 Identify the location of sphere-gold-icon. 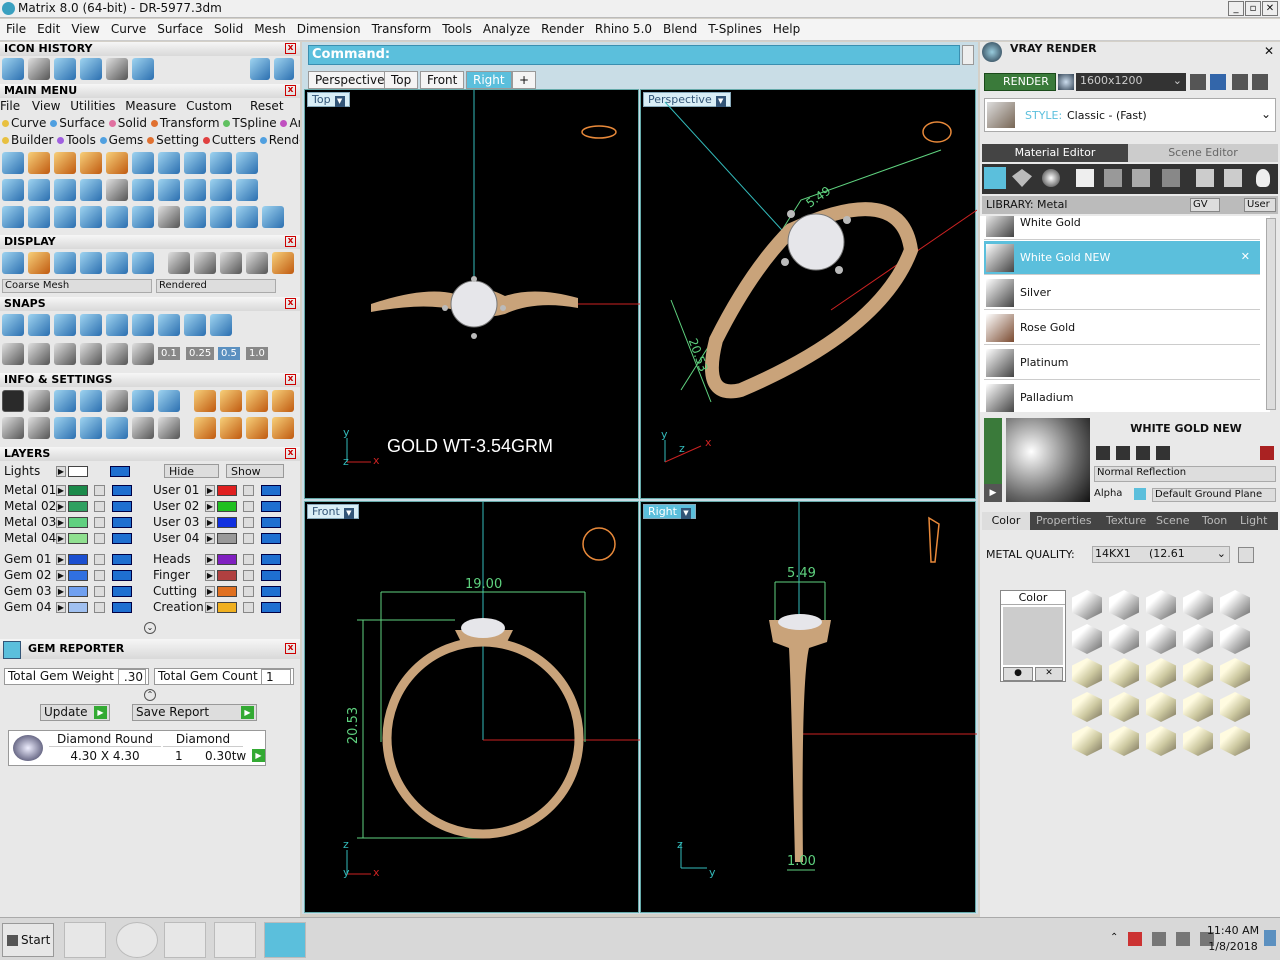
(282, 263).